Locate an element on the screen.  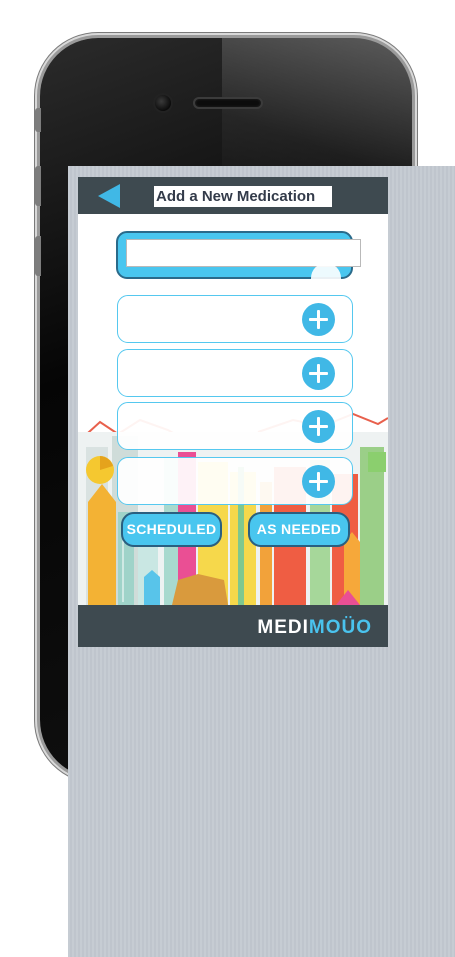
brand-logo-part2: MOÜO is located at coordinates (340, 627).